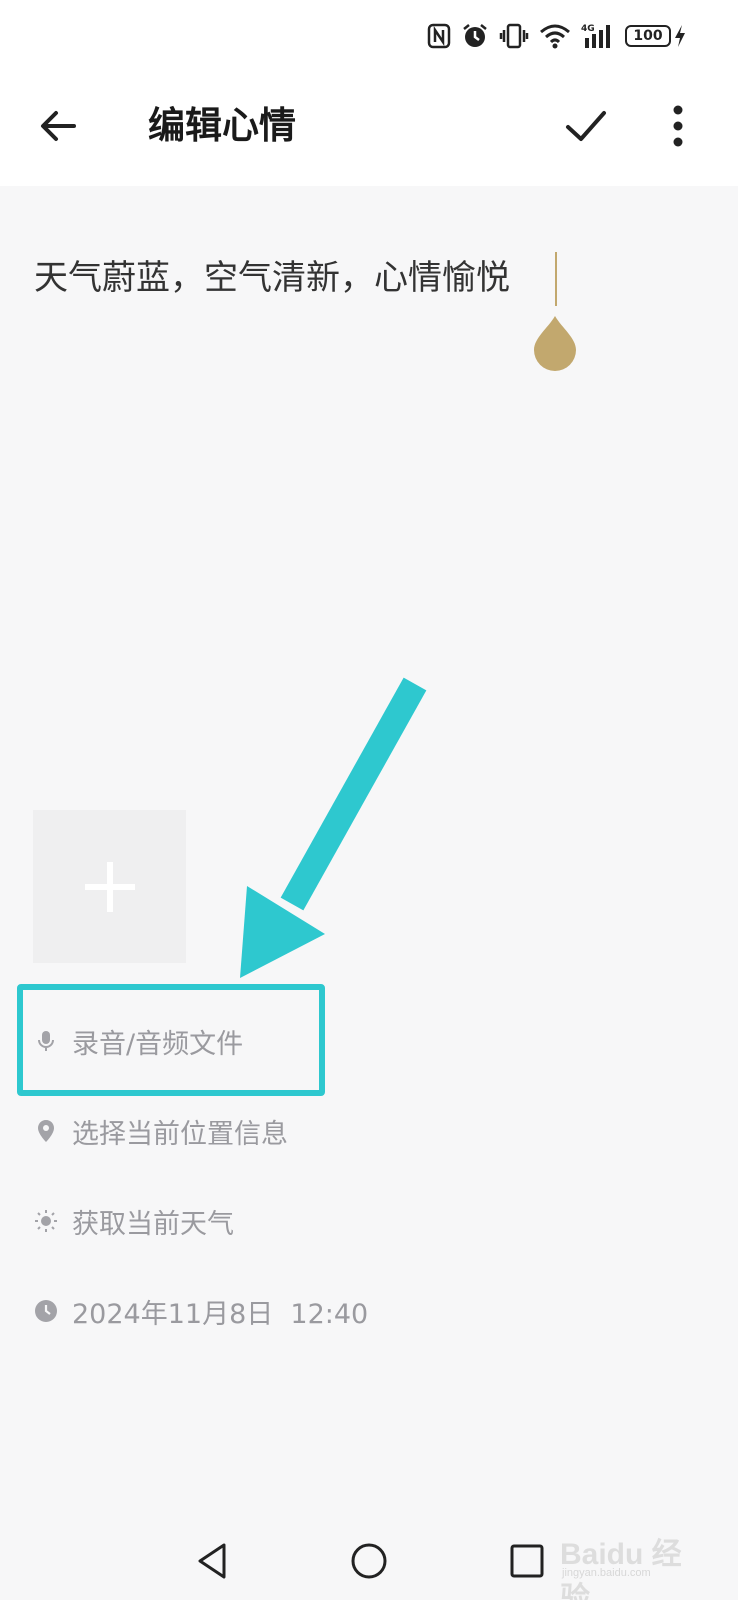  What do you see at coordinates (222, 125) in the screenshot?
I see `page-title: 编辑心情` at bounding box center [222, 125].